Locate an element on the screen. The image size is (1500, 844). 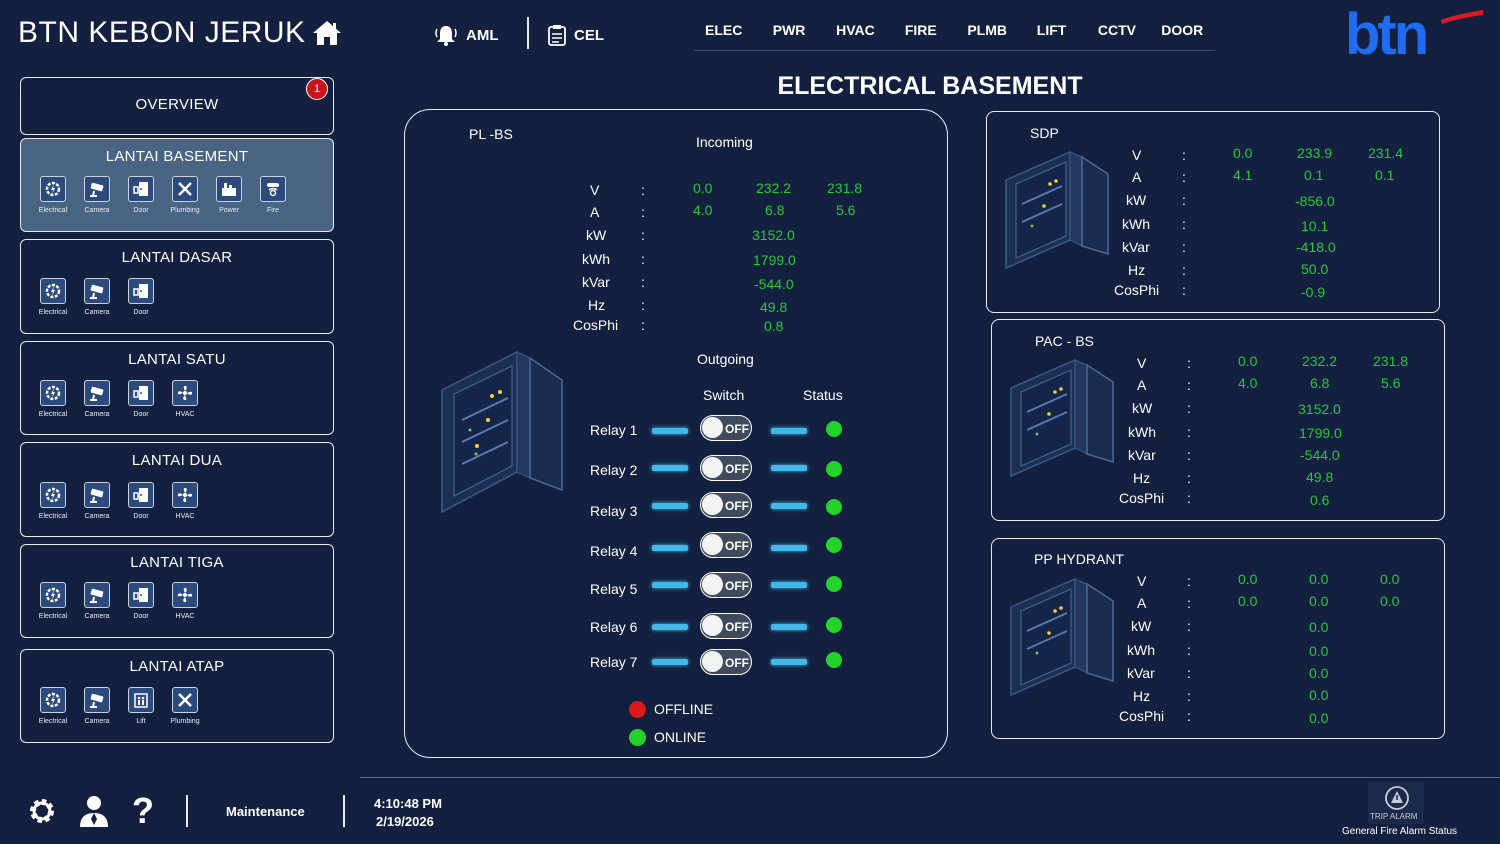
relay-2-label: Relay 2 is located at coordinates (614, 470).